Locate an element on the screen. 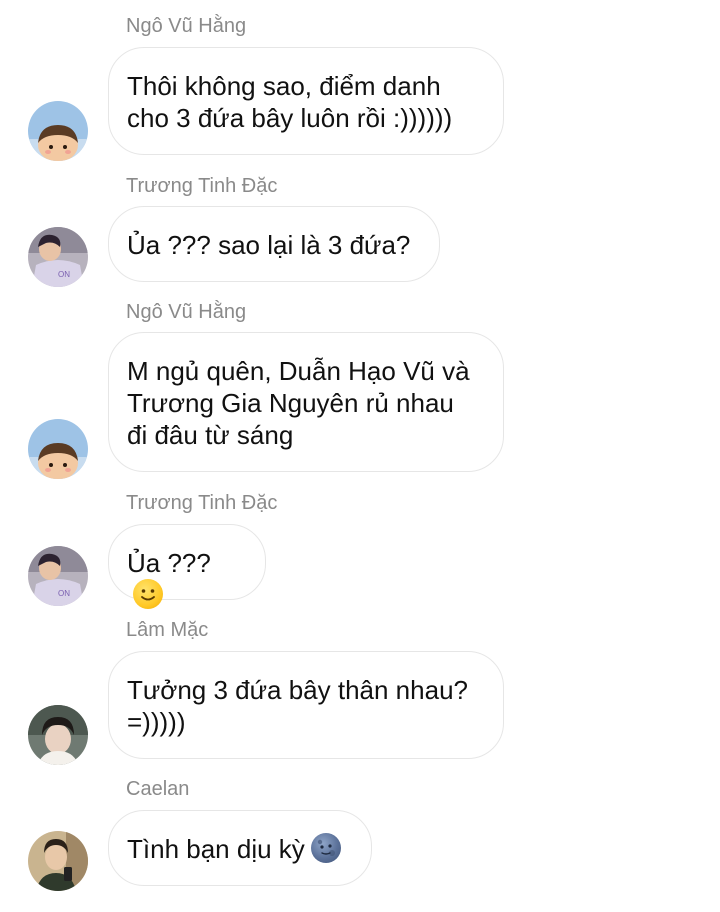 The height and width of the screenshot is (912, 720). slightly-smiling-face-icon is located at coordinates (148, 594).